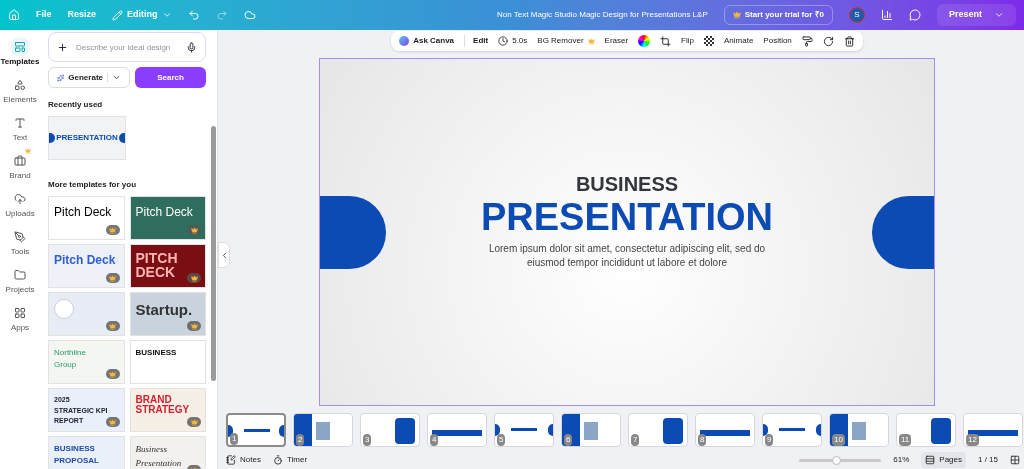  I want to click on pages-icon, so click(930, 460).